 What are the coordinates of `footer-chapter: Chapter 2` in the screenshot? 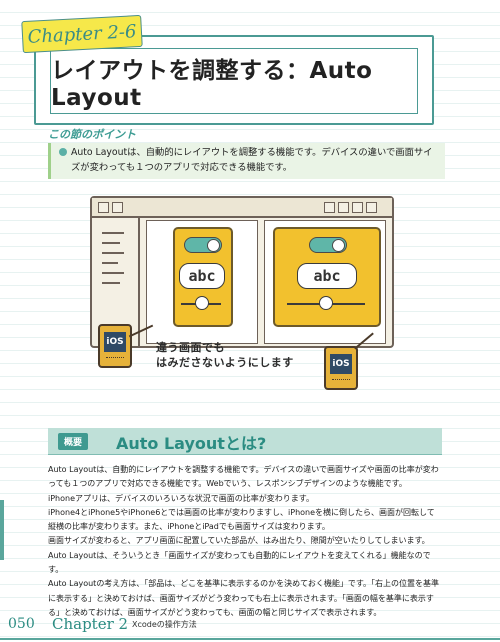 It's located at (90, 624).